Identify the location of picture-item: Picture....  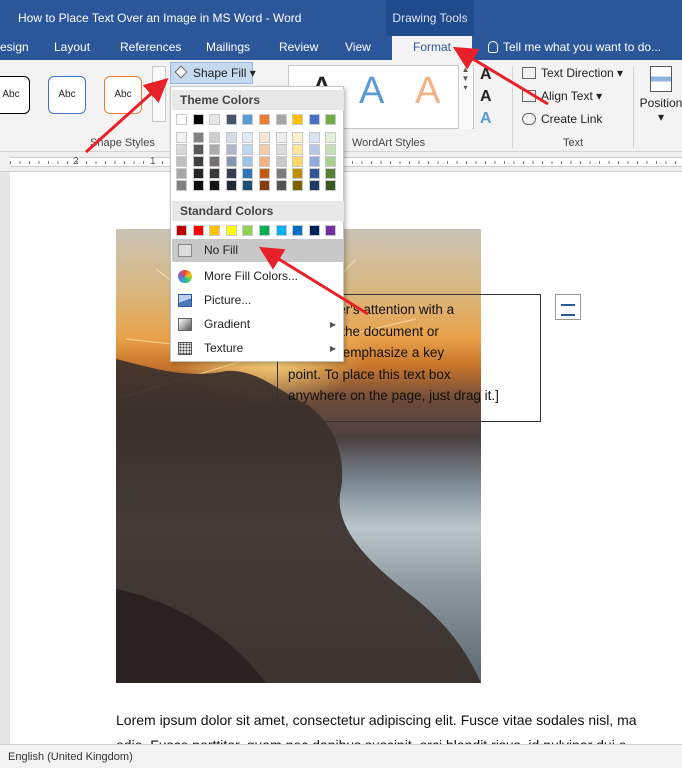
(258, 300).